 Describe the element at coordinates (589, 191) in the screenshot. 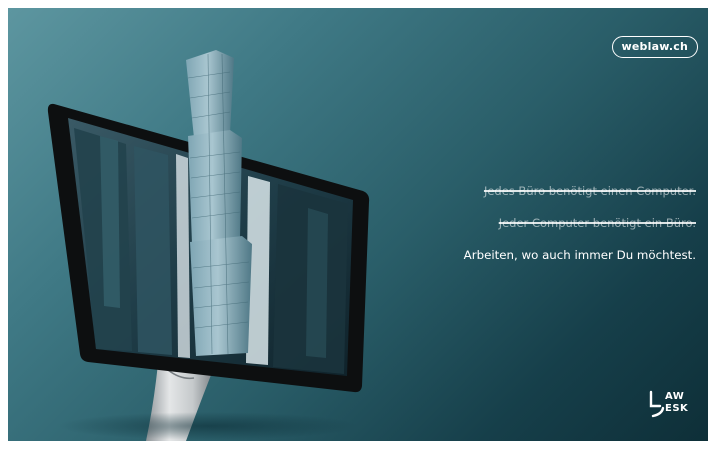

I see `tagline-struck-1: Jedes Büro benötigt einen Computer.` at that location.